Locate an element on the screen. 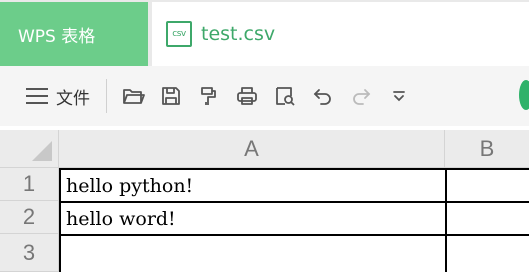 This screenshot has height=272, width=529. column-header-b: B is located at coordinates (487, 149).